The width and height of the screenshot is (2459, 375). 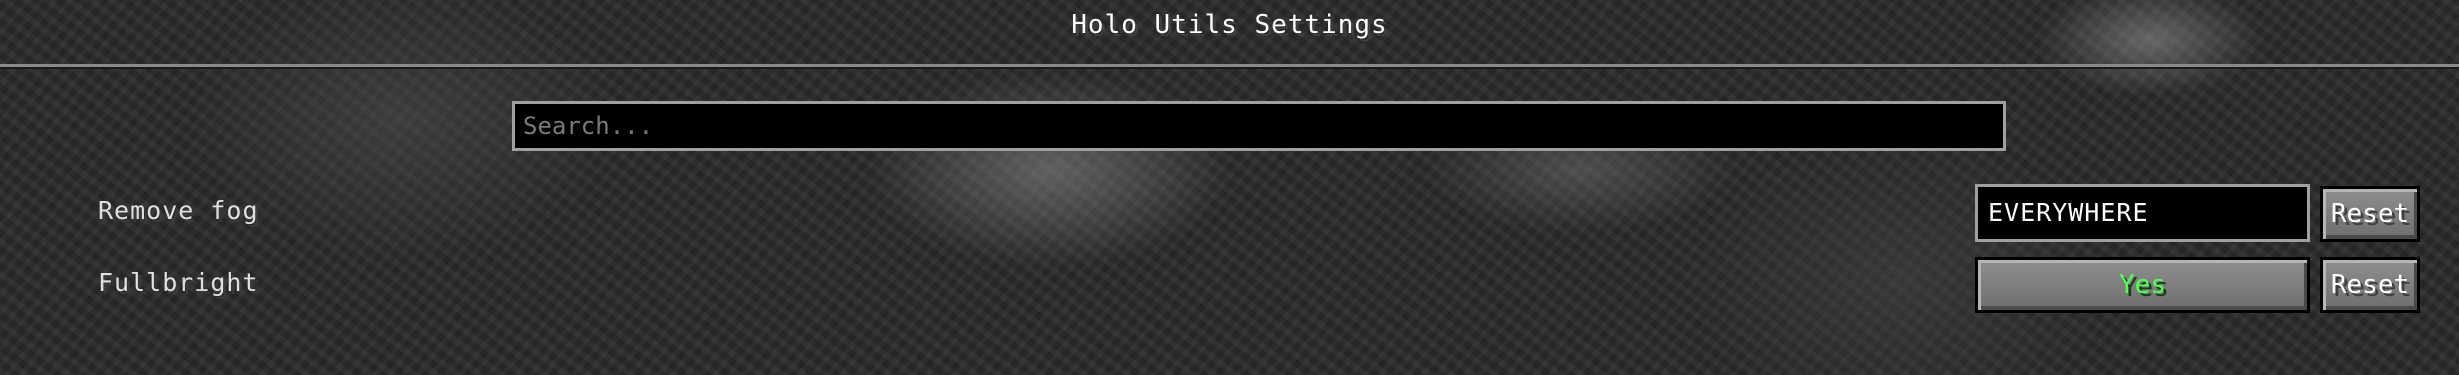 I want to click on fullbright-reset-button: Reset, so click(x=2370, y=285).